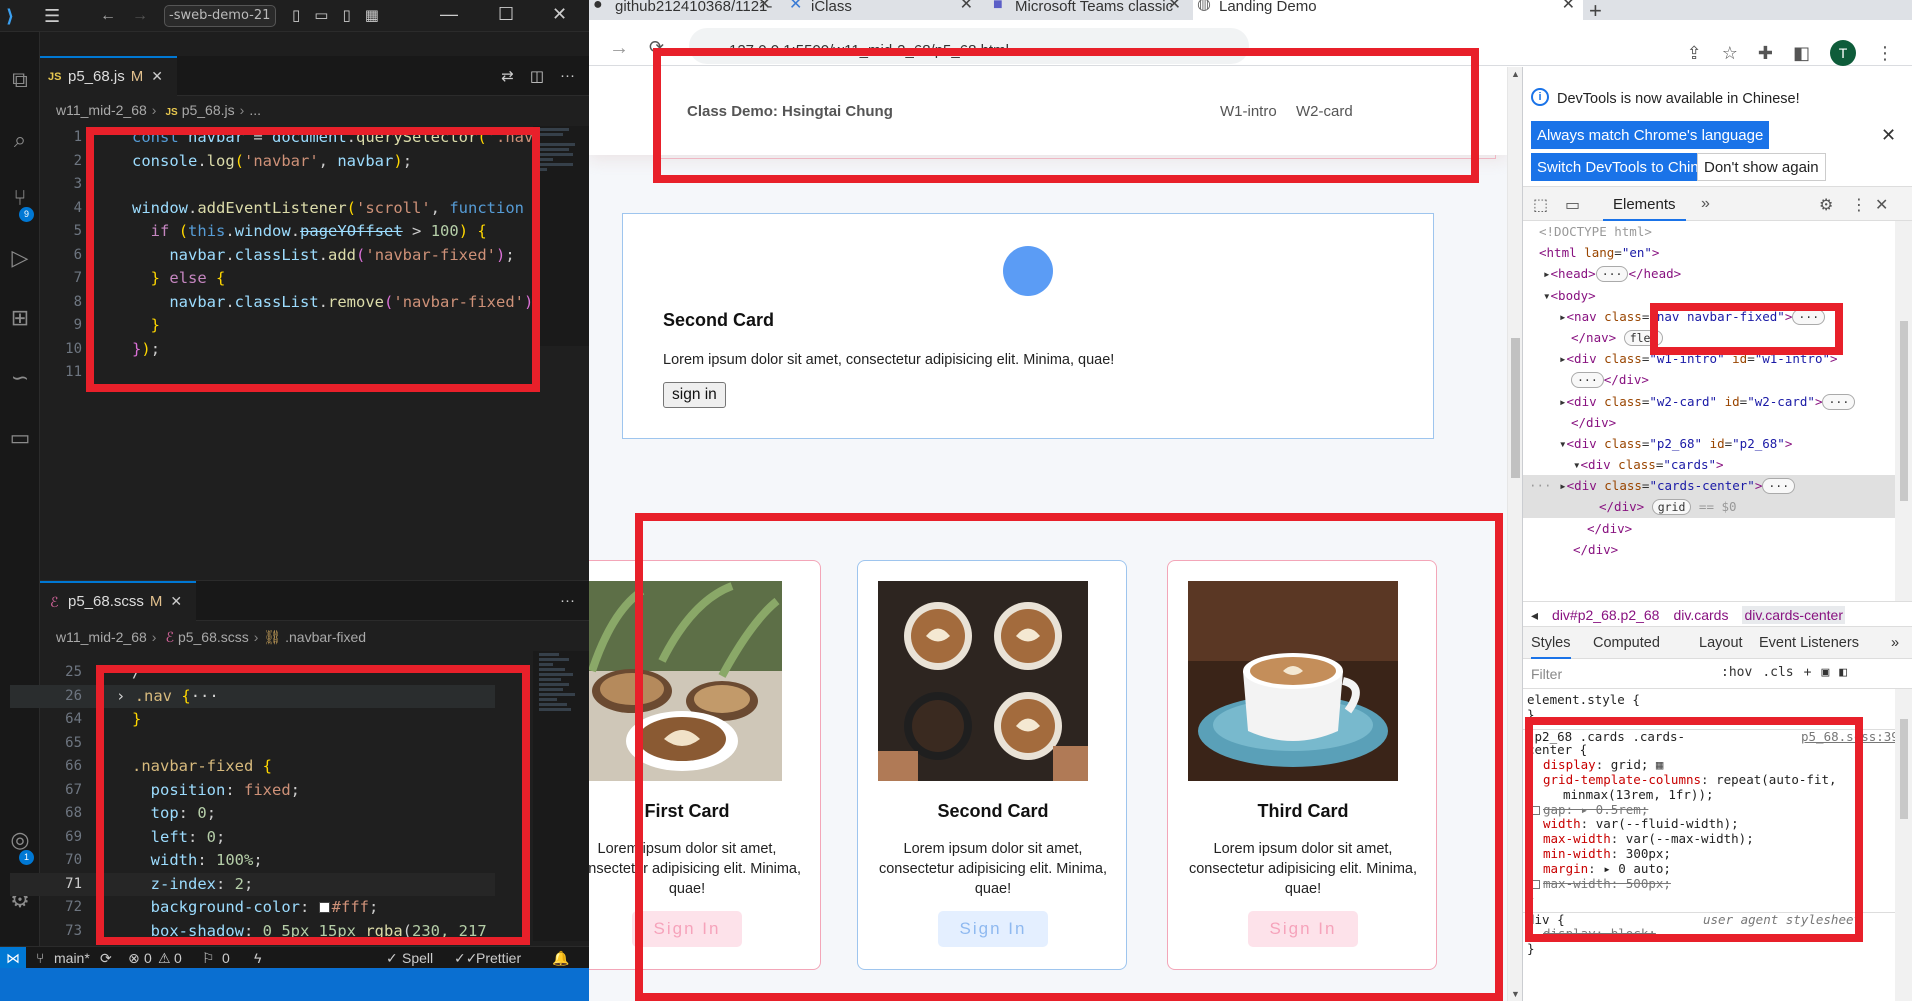 This screenshot has height=1001, width=1912. Describe the element at coordinates (1324, 111) in the screenshot. I see `nav-link-w2-card: W2-card` at that location.